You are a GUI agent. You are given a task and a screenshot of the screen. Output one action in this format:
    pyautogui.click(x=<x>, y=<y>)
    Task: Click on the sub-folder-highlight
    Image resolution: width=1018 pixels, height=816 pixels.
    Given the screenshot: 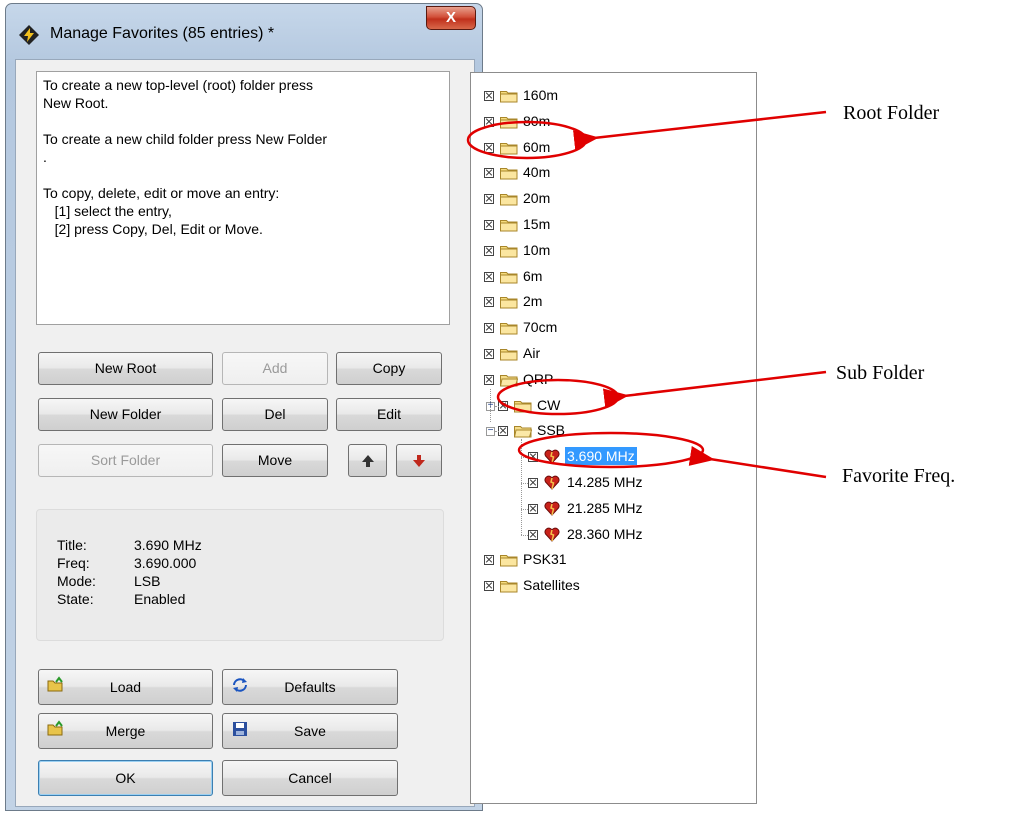 What is the action you would take?
    pyautogui.click(x=558, y=397)
    